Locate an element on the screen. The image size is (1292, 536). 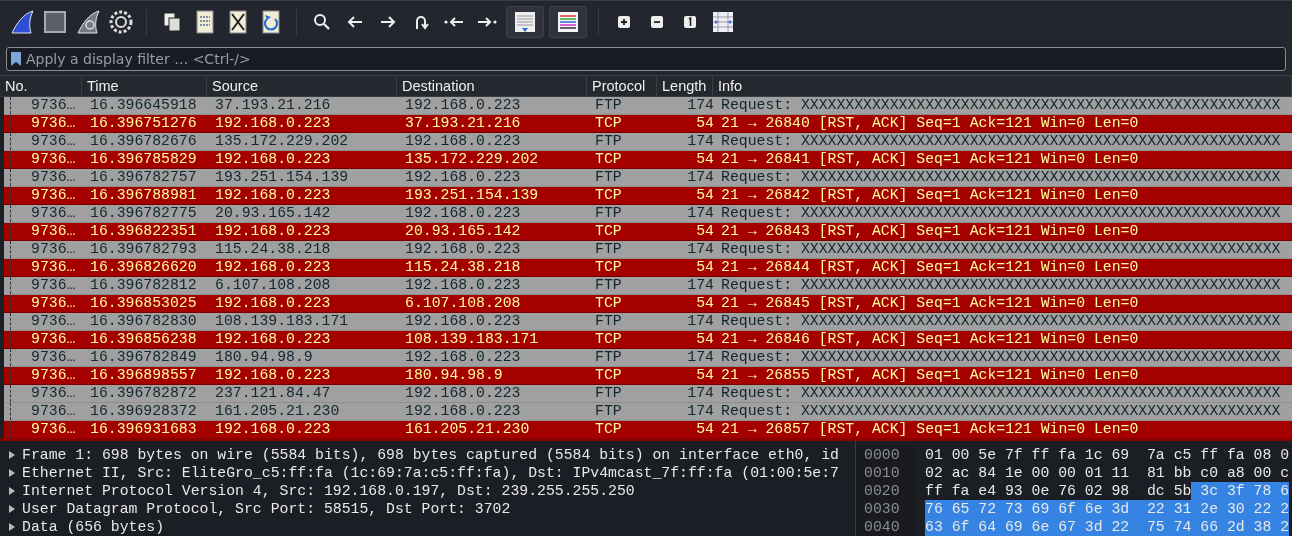
hex-offset: 0040 is located at coordinates (882, 527).